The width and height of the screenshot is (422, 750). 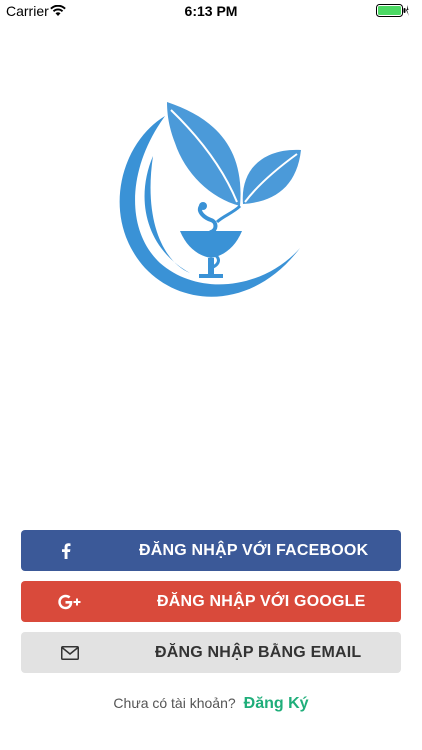 I want to click on google-login-button: ĐĂNG NHẬP VỚI GOOGLE, so click(x=211, y=601).